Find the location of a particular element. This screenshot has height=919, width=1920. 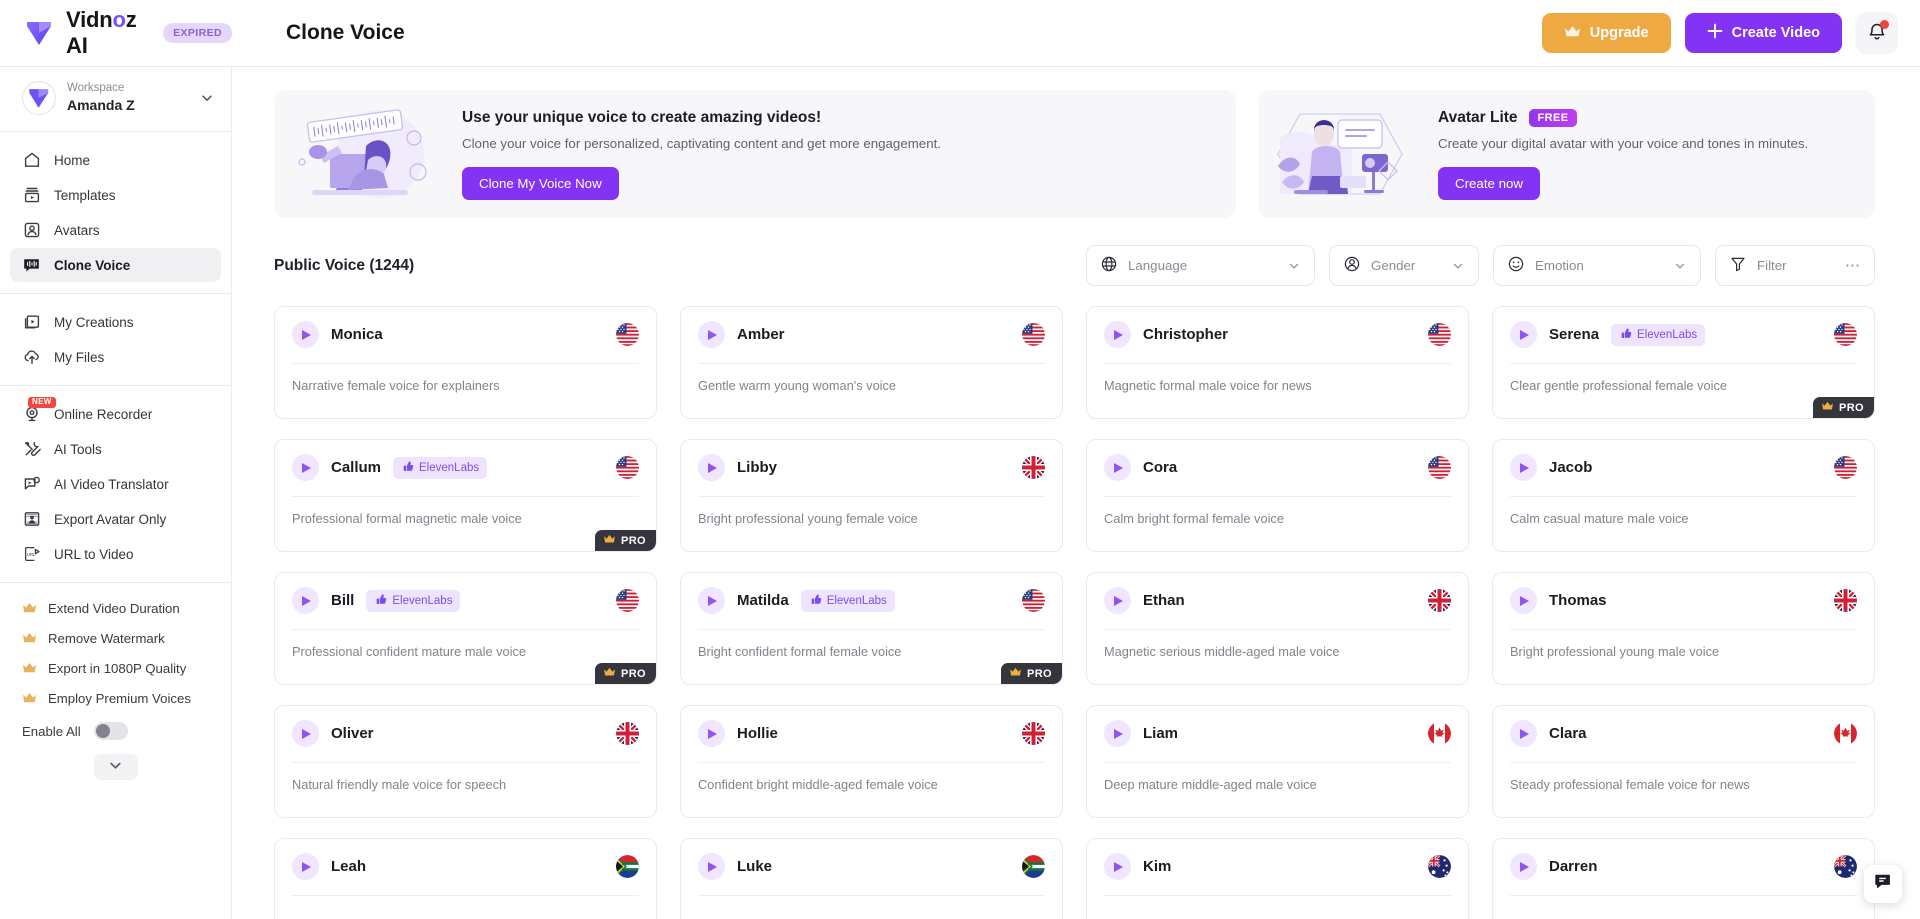

public-voice-title: Public Voice (1244) is located at coordinates (344, 265).